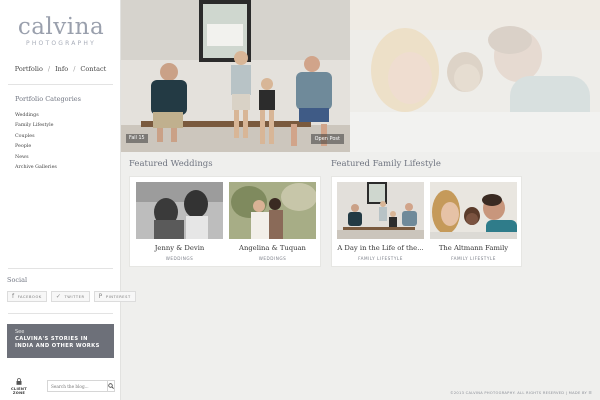 This screenshot has height=400, width=600. Describe the element at coordinates (36, 168) in the screenshot. I see `category-archive-galleries: Archive Galleries` at that location.